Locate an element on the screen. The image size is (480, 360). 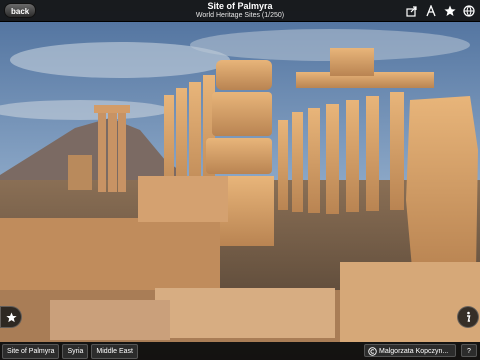
share-icon is located at coordinates (412, 11).